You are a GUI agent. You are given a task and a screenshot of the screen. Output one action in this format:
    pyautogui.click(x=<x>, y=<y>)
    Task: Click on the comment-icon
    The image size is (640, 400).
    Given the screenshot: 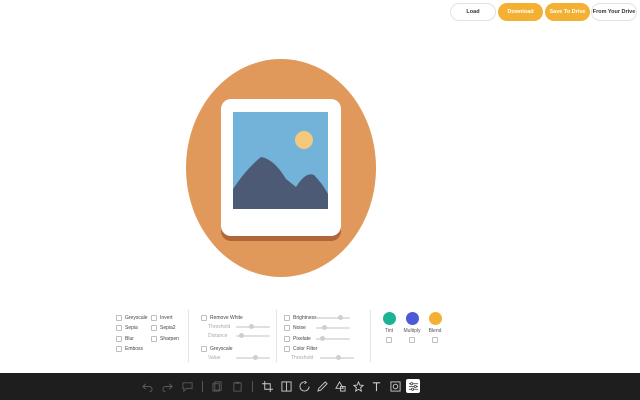 What is the action you would take?
    pyautogui.click(x=187, y=386)
    